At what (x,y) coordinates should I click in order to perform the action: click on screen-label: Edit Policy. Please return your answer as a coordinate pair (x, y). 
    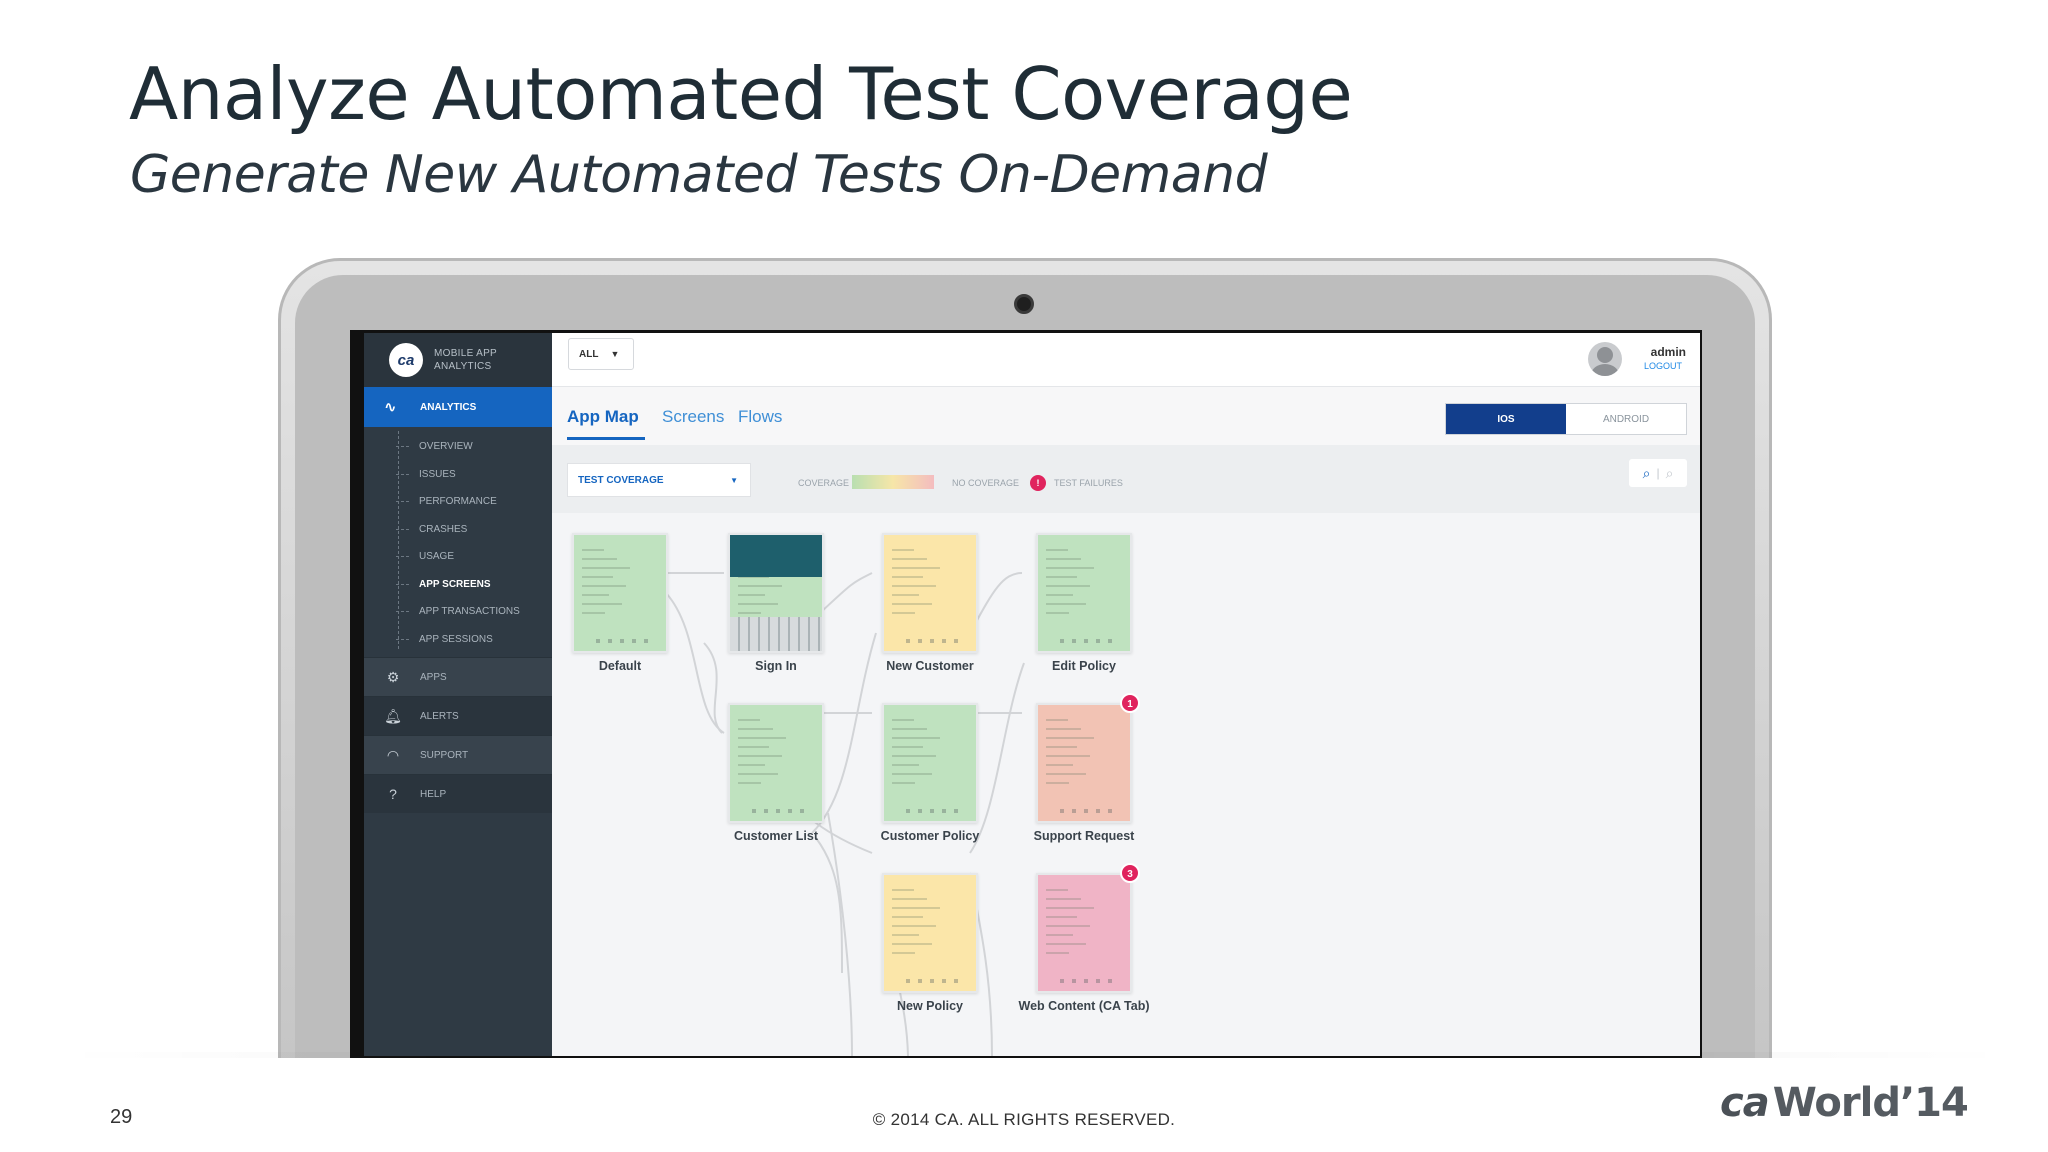
    Looking at the image, I should click on (1084, 666).